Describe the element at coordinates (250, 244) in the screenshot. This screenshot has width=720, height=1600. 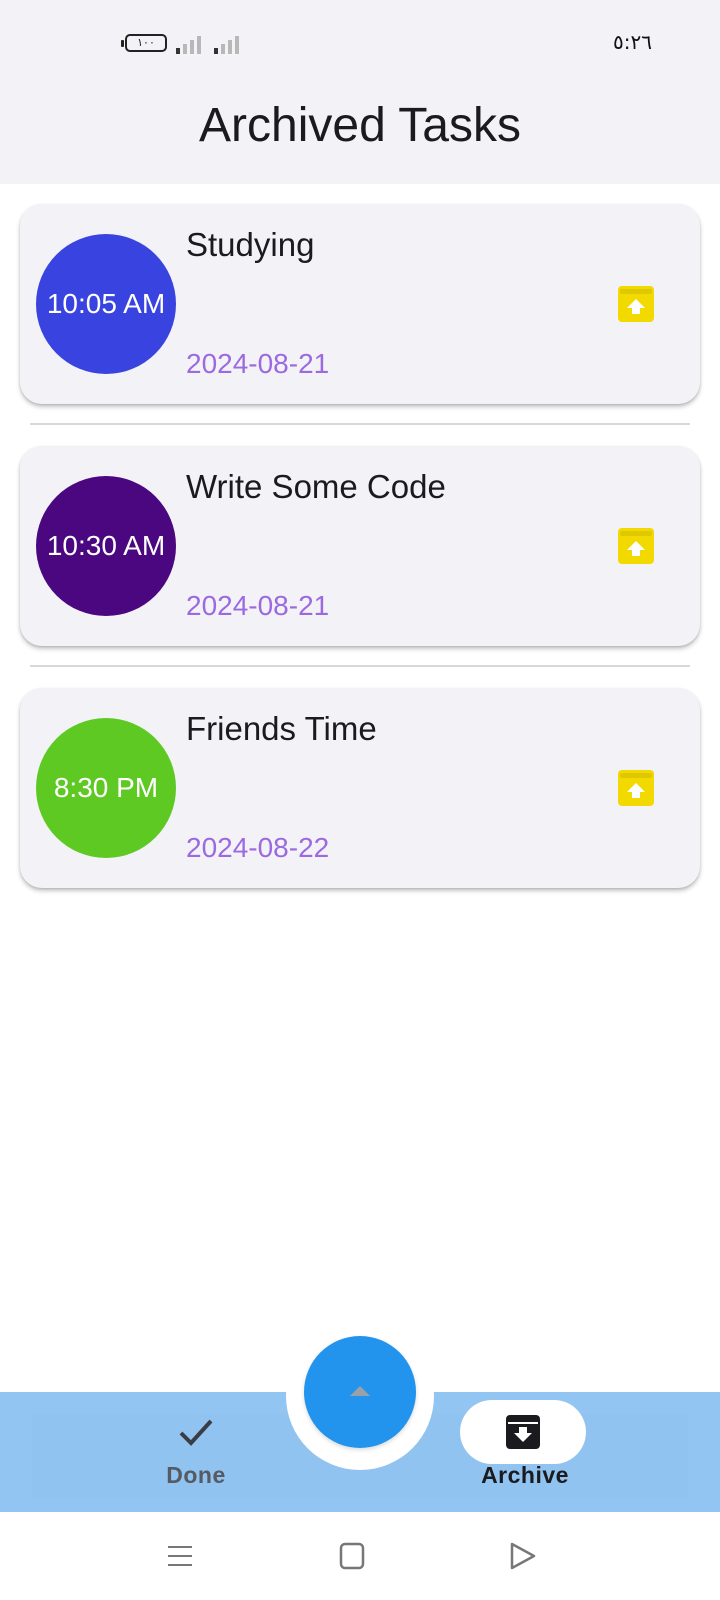
I see `task-title: Studying` at that location.